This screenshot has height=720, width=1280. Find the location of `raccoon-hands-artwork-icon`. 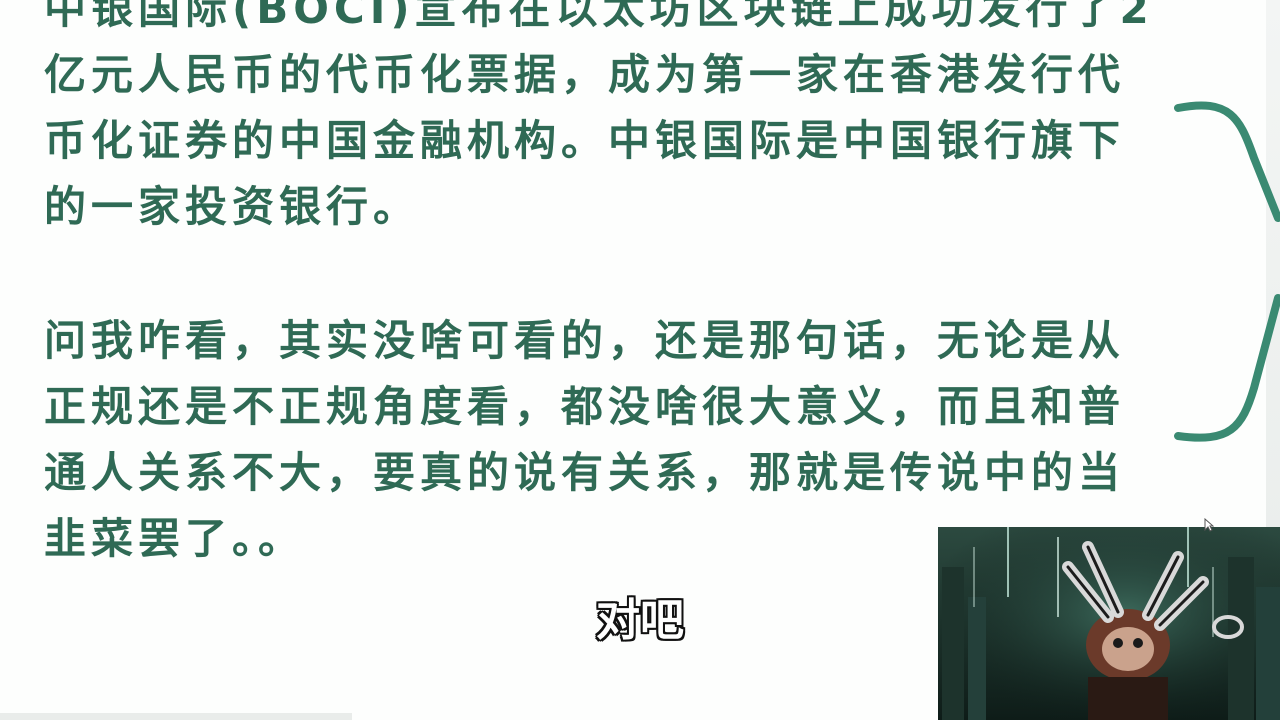

raccoon-hands-artwork-icon is located at coordinates (1109, 623).